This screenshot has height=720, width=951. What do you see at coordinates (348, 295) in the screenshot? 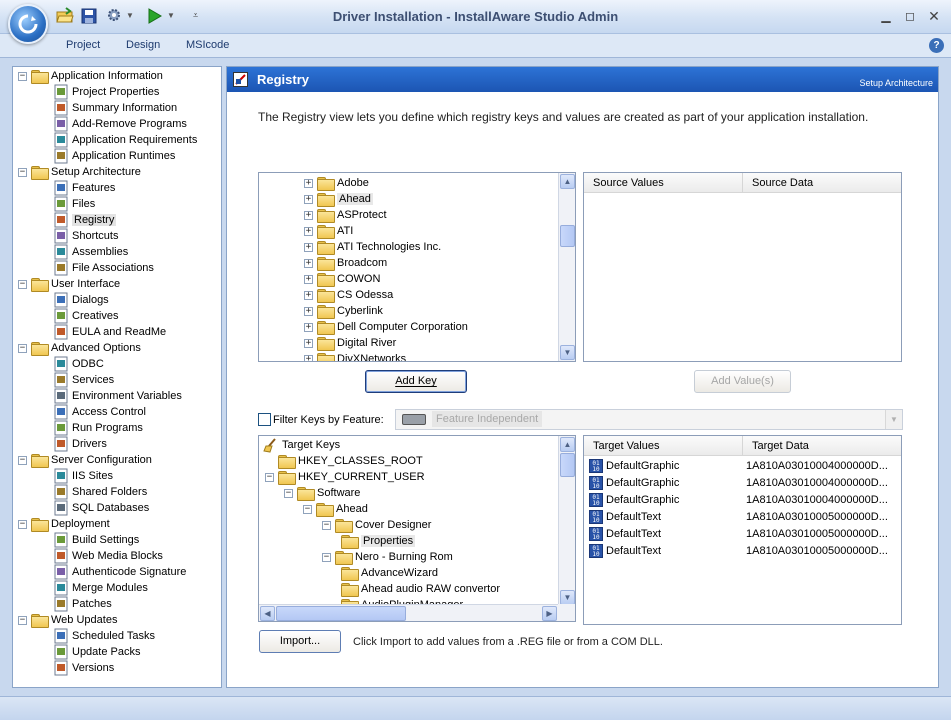
I see `source-key-row: + CS Odessa` at bounding box center [348, 295].